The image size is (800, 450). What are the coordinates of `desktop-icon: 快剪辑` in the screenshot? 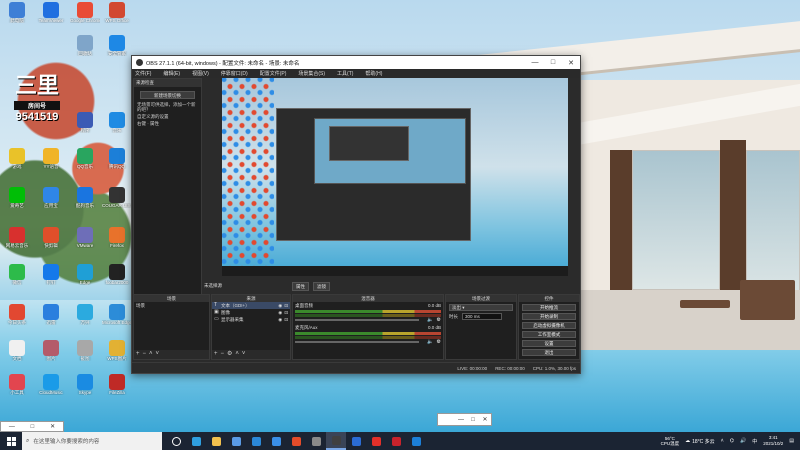 It's located at (51, 243).